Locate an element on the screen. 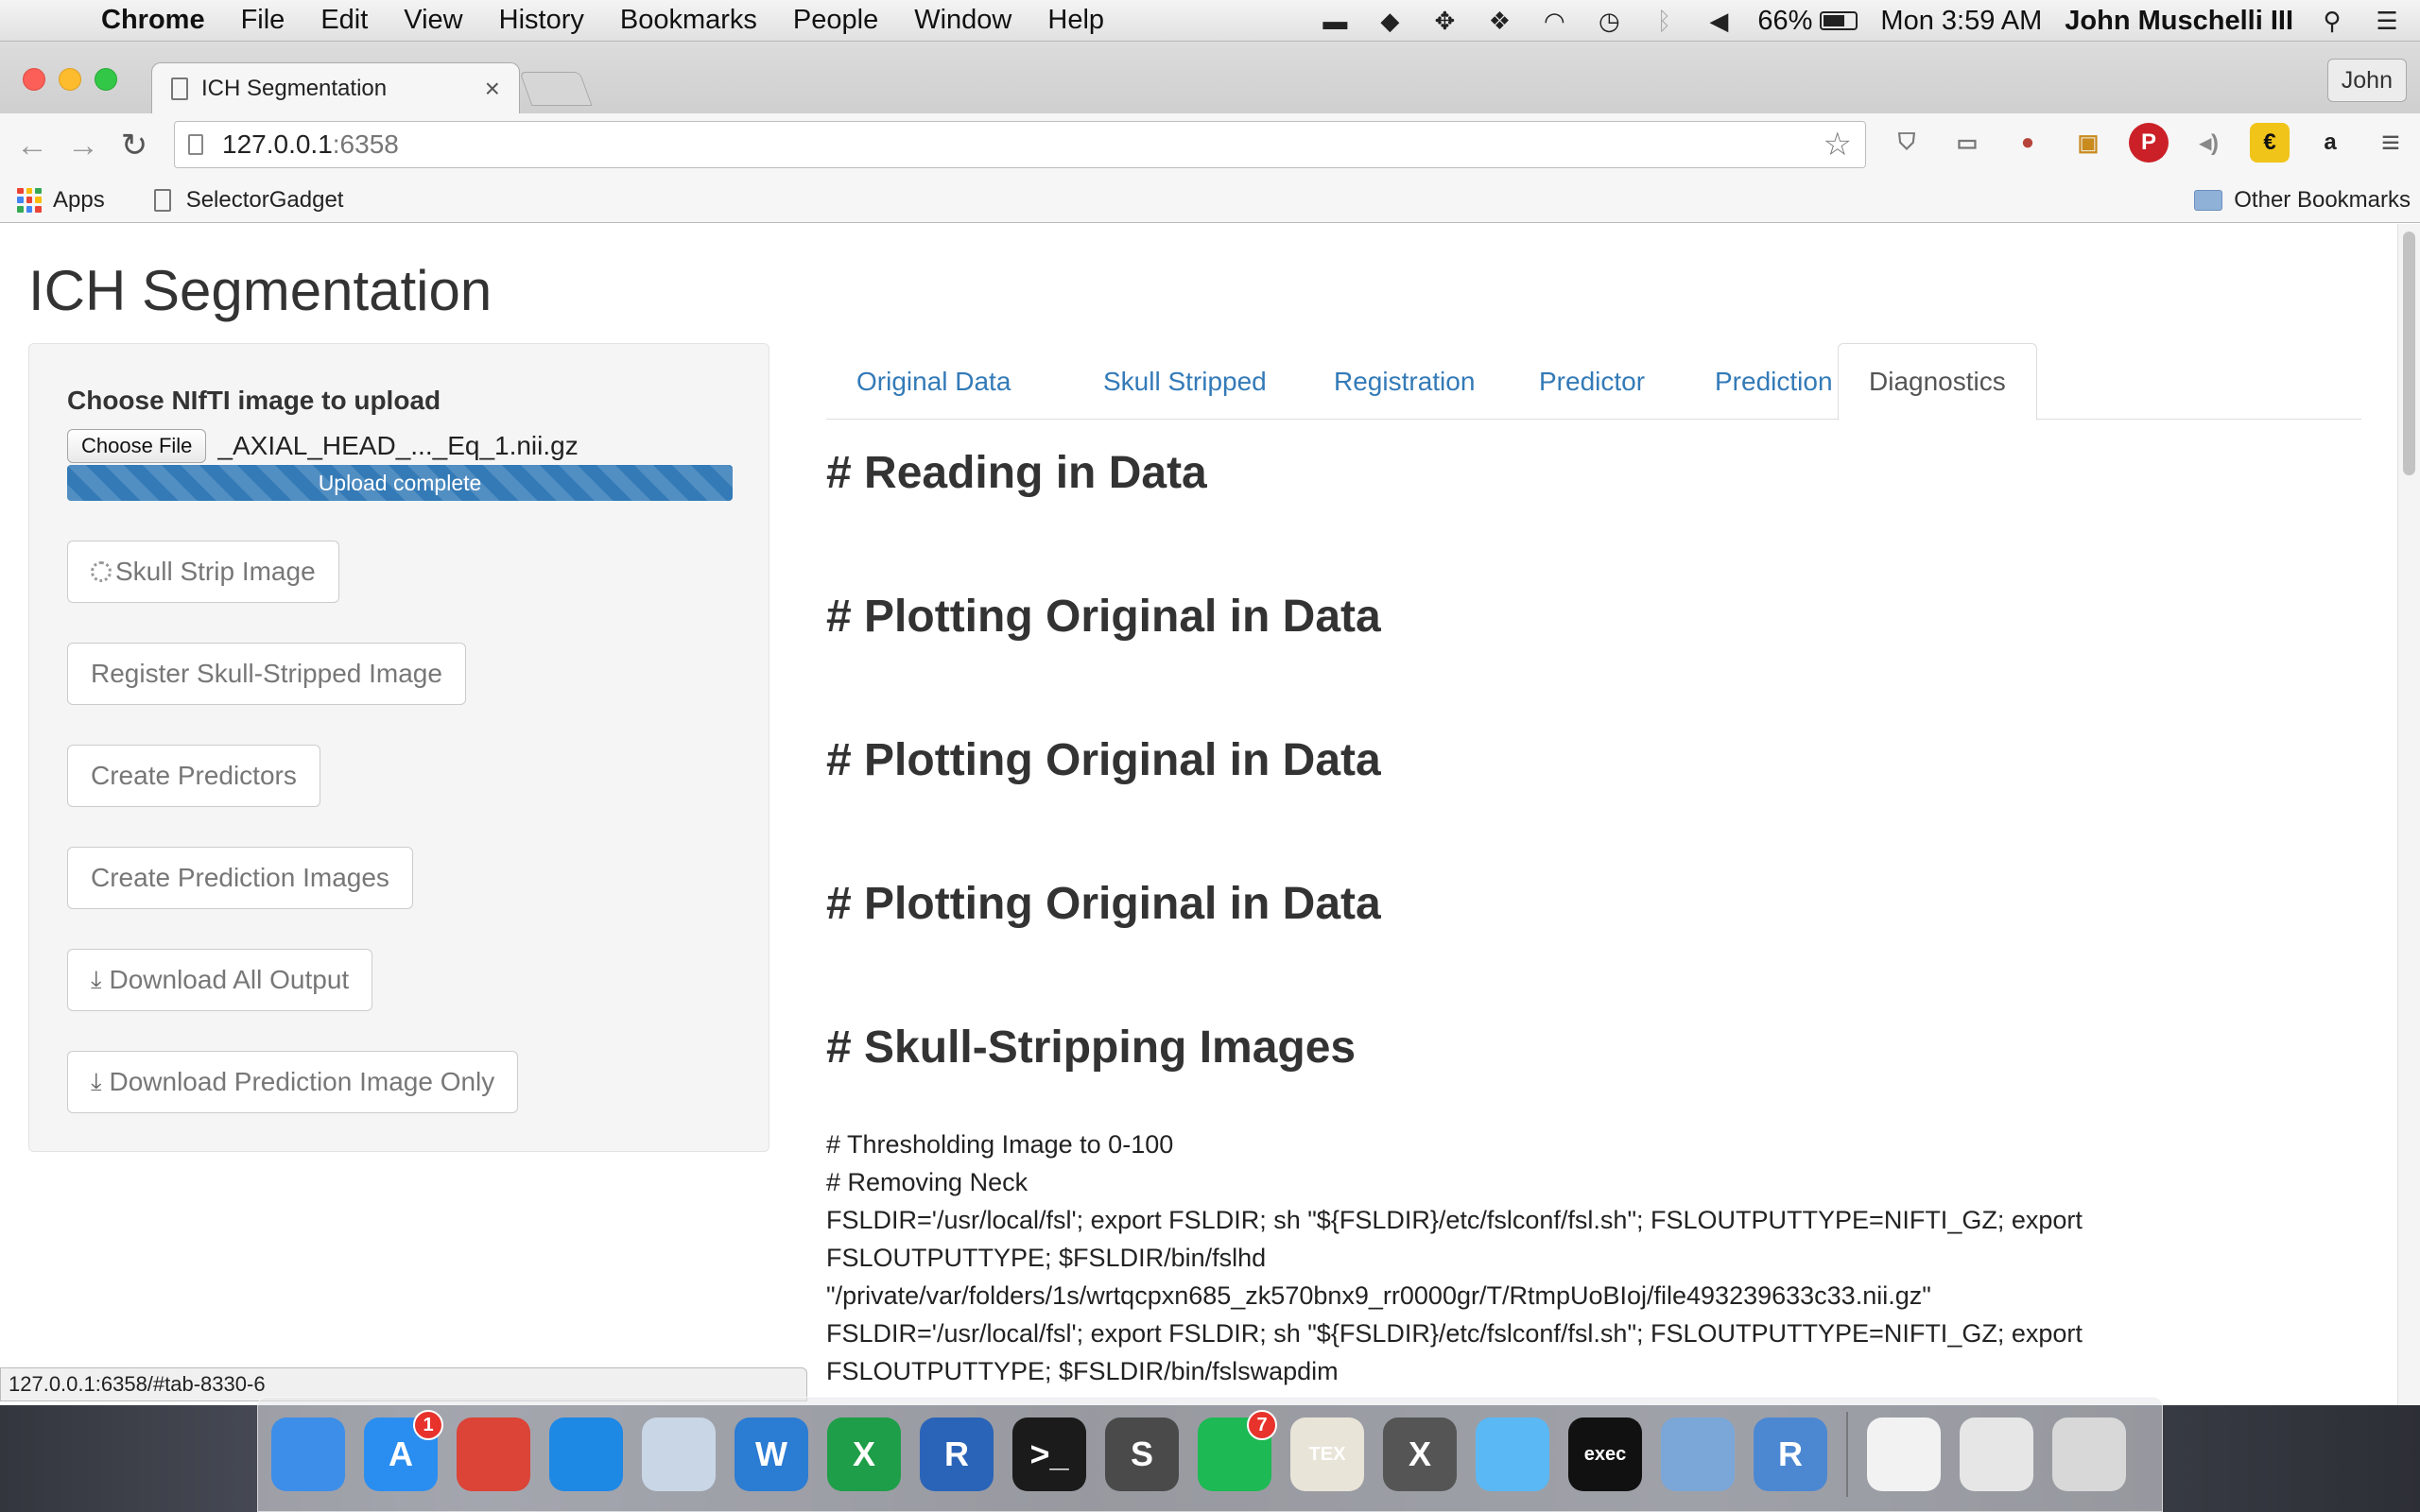 Image resolution: width=2420 pixels, height=1512 pixels. exec-icon: exec is located at coordinates (1605, 1454).